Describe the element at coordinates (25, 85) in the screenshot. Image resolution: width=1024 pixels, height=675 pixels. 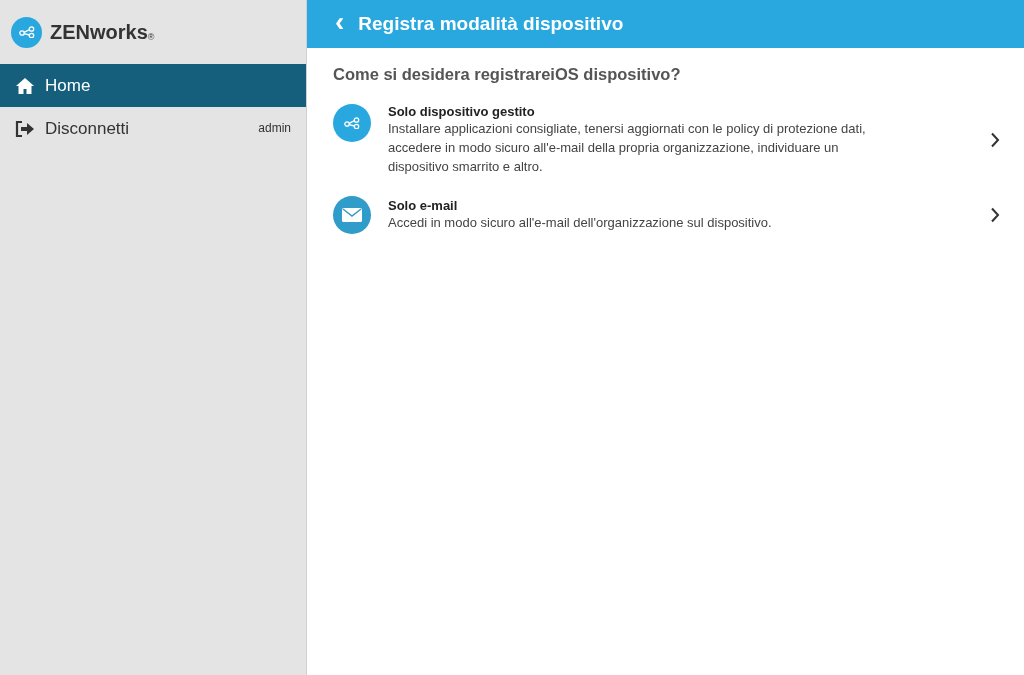
I see `home-icon` at that location.